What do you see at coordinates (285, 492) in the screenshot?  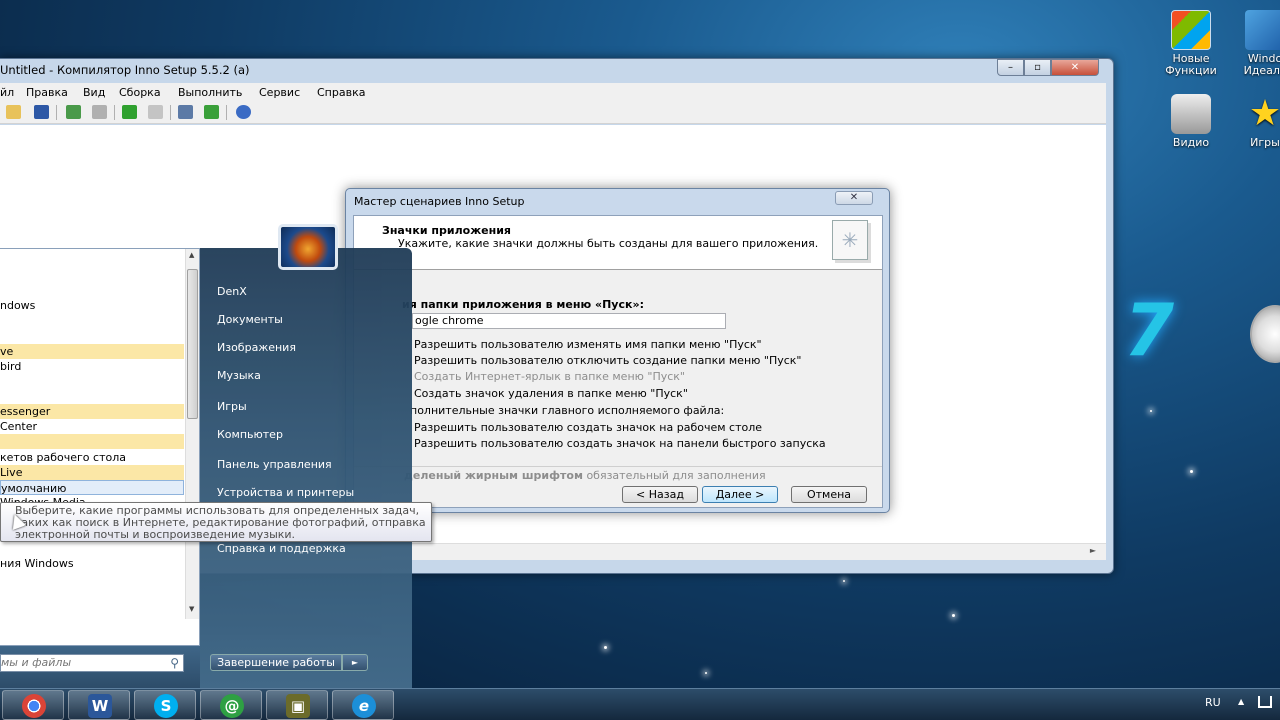 I see `start-menu-devices: Устройства и принтеры` at bounding box center [285, 492].